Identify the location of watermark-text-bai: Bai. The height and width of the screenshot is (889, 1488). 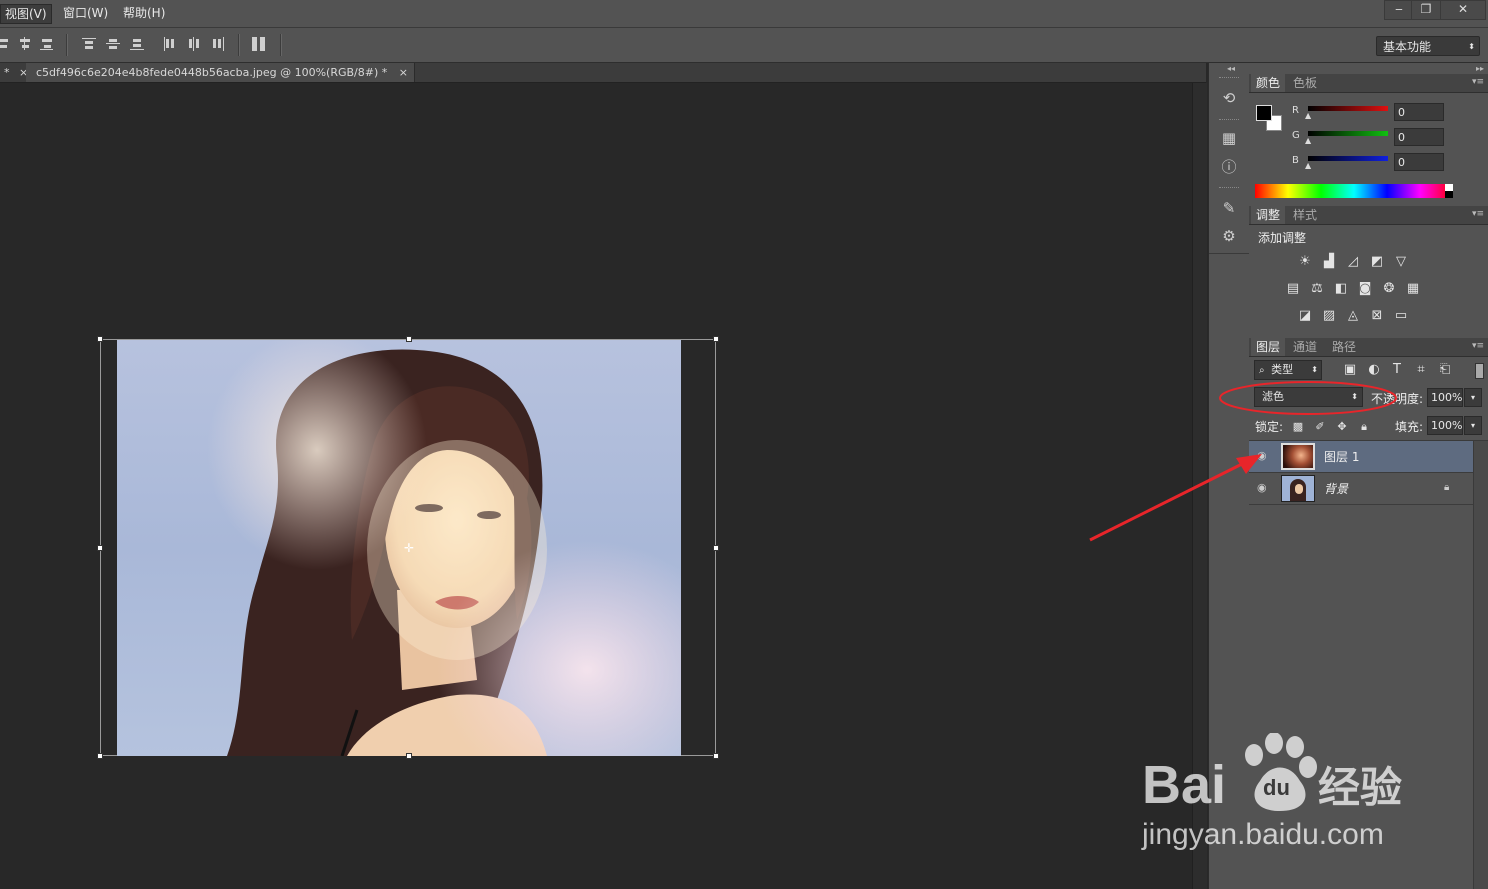
(1184, 785).